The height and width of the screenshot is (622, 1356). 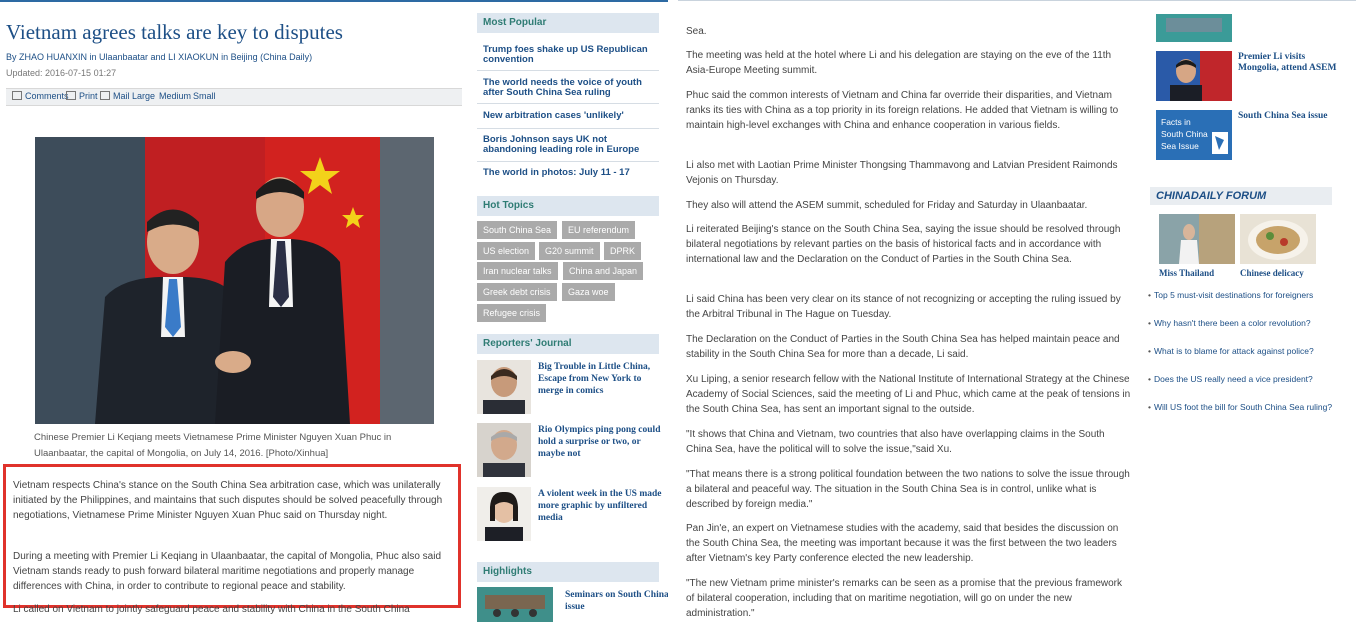 I want to click on facts-badge: Facts in South China Sea Issue, so click(x=1194, y=135).